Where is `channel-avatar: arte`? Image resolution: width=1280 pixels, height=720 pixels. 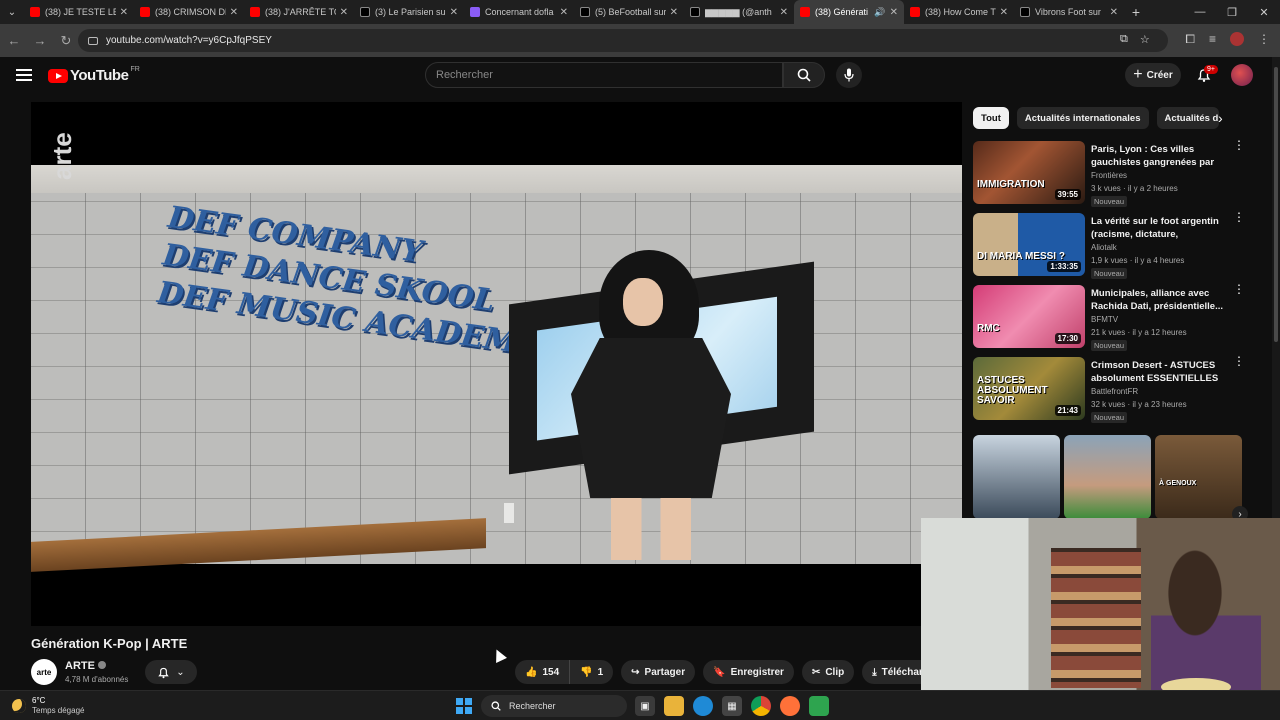
channel-avatar: arte is located at coordinates (44, 672).